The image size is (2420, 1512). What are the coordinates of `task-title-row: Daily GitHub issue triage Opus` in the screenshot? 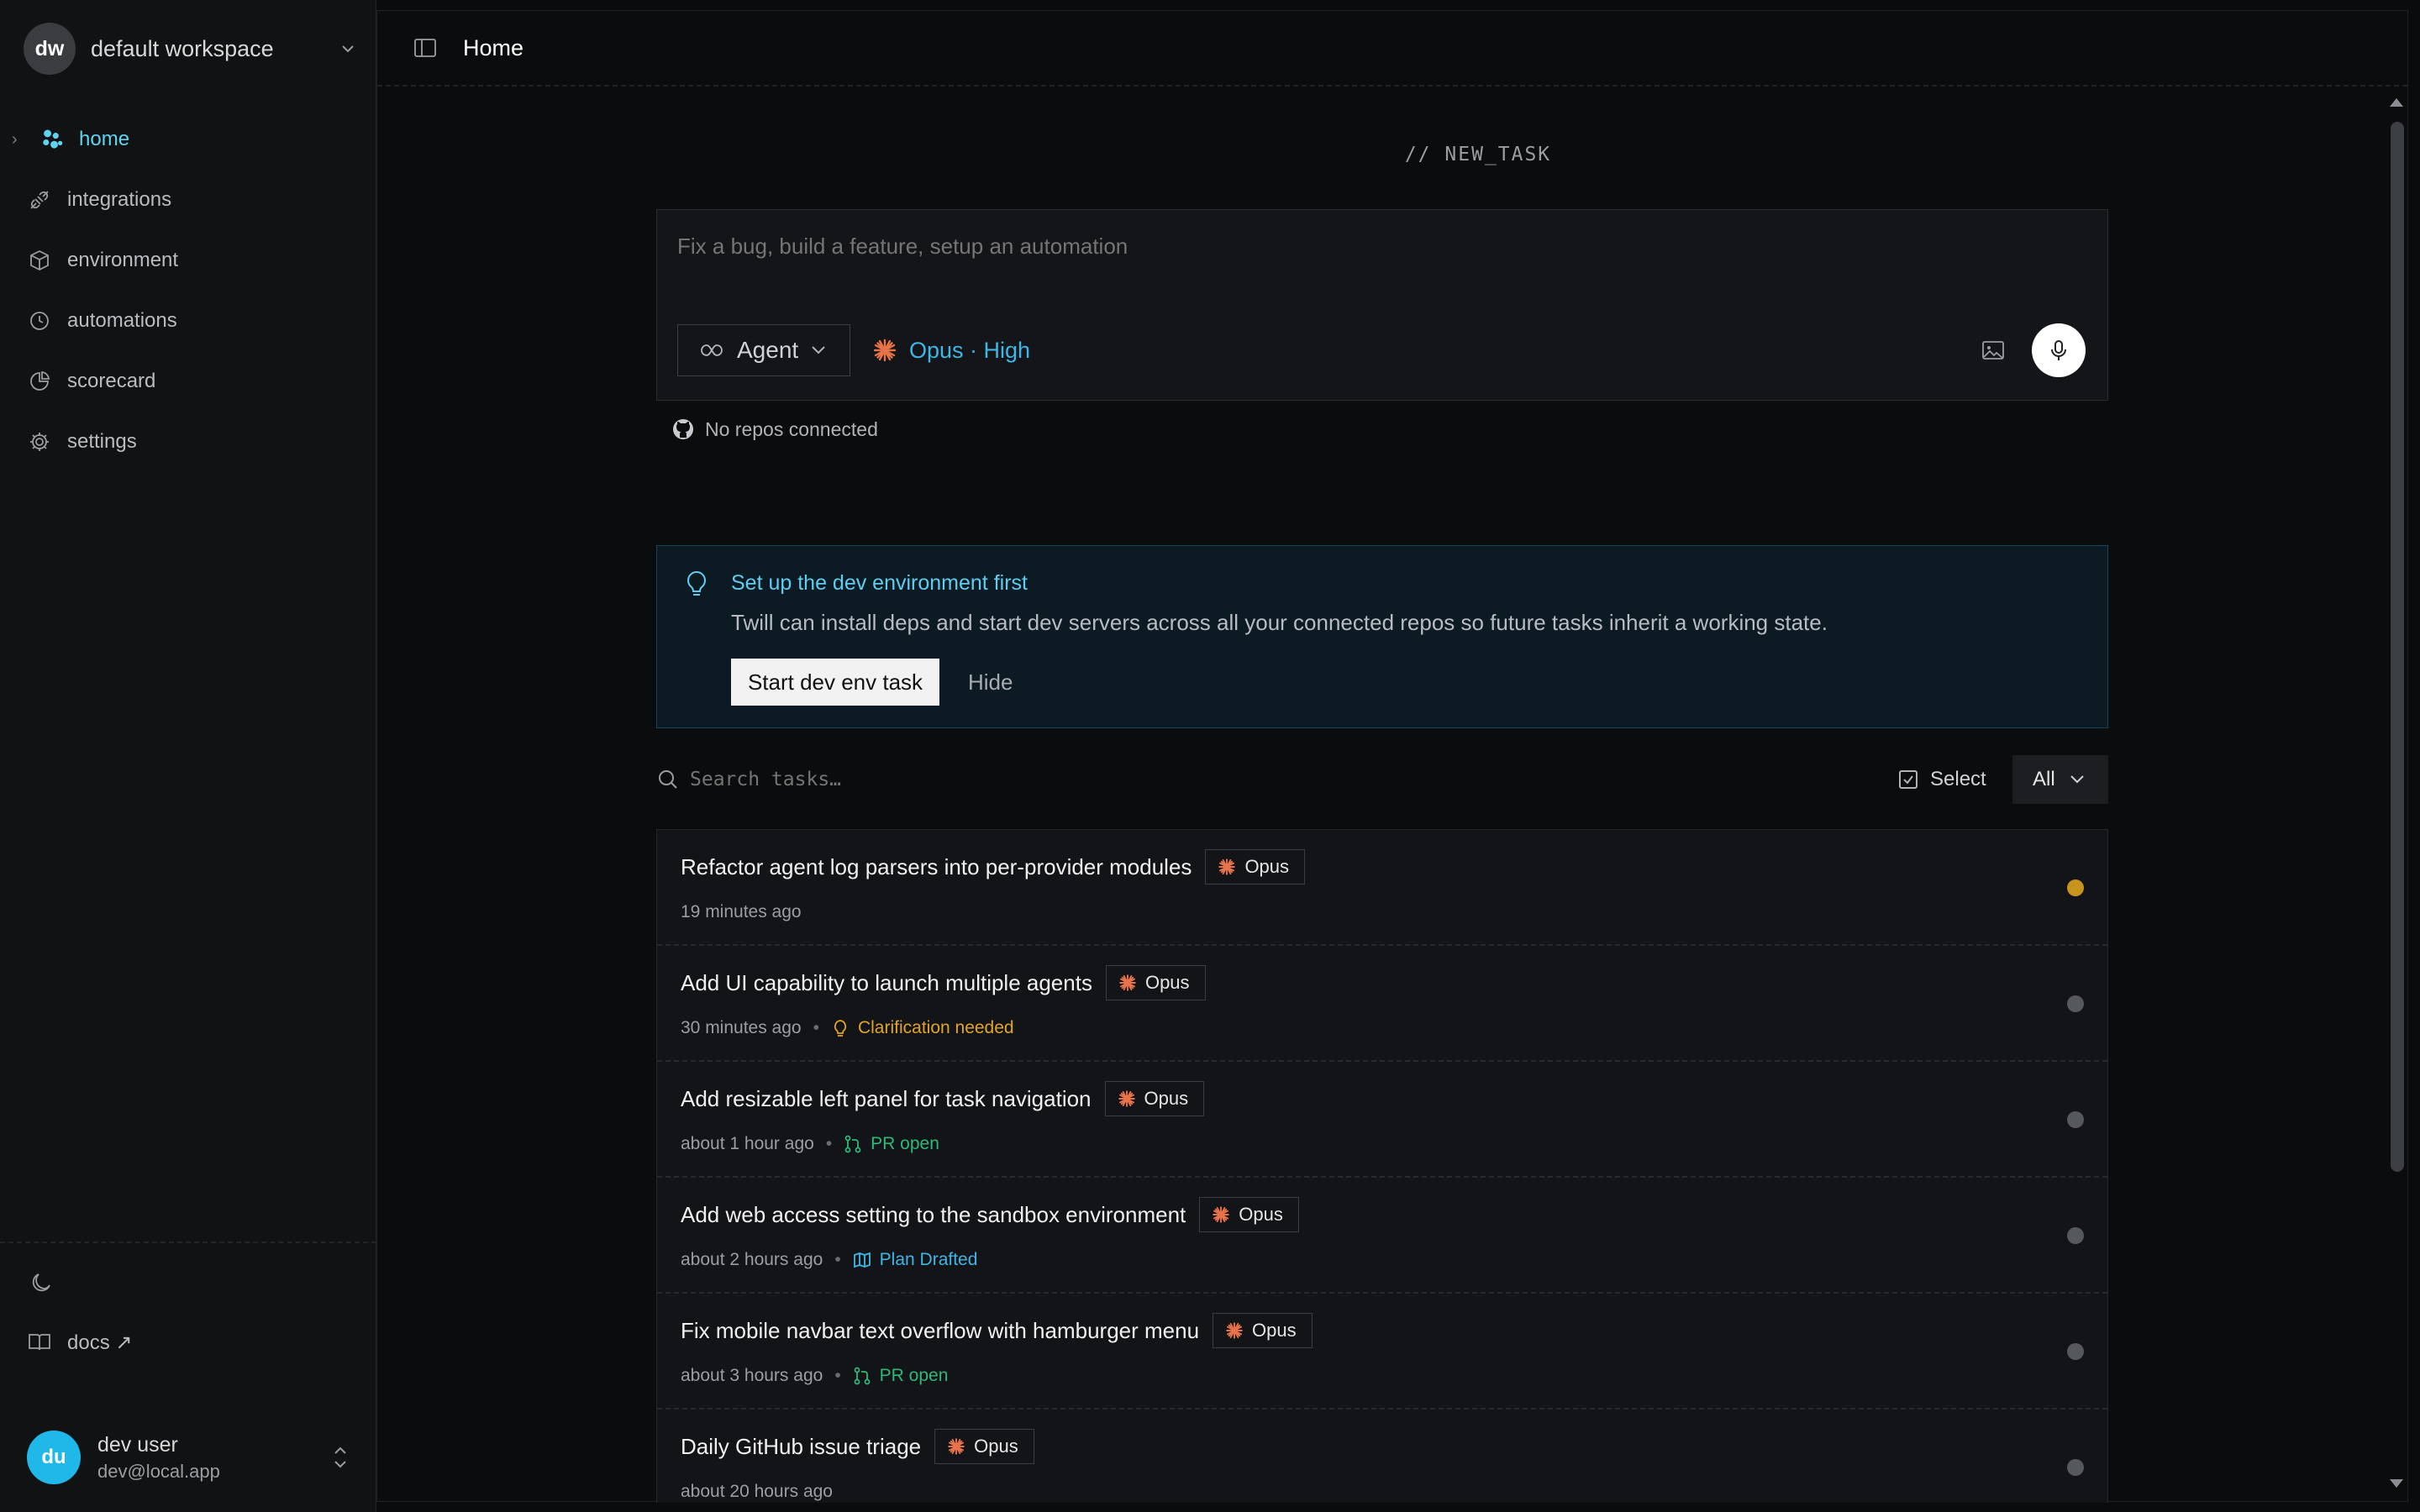 It's located at (857, 1446).